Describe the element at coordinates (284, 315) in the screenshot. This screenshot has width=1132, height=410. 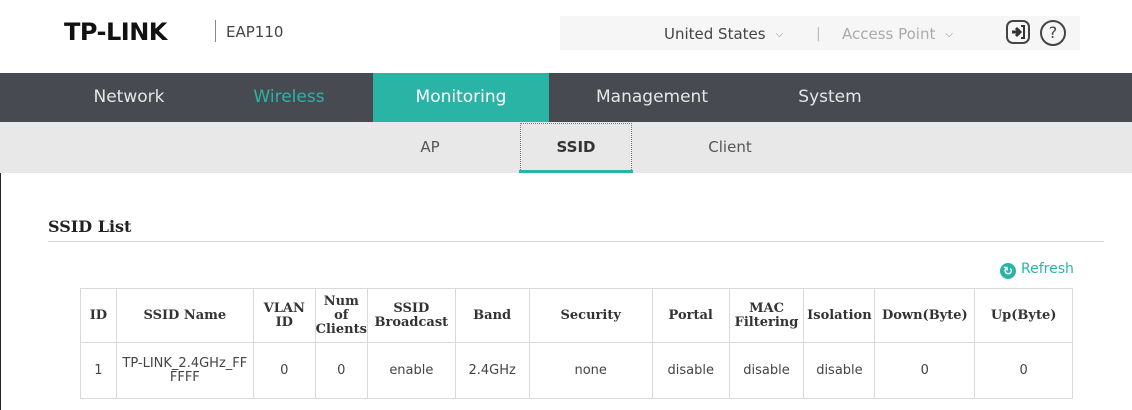
I see `col-header-vlan-id: VLAN ID` at that location.